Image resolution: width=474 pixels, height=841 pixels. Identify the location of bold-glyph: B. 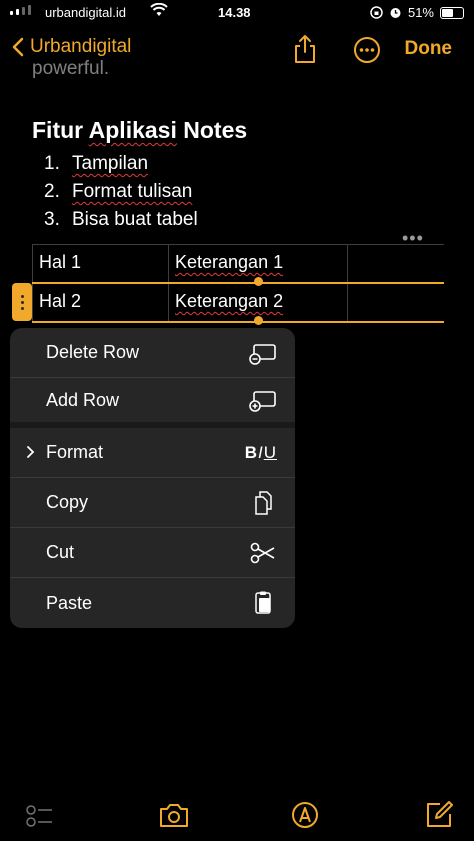
(251, 452).